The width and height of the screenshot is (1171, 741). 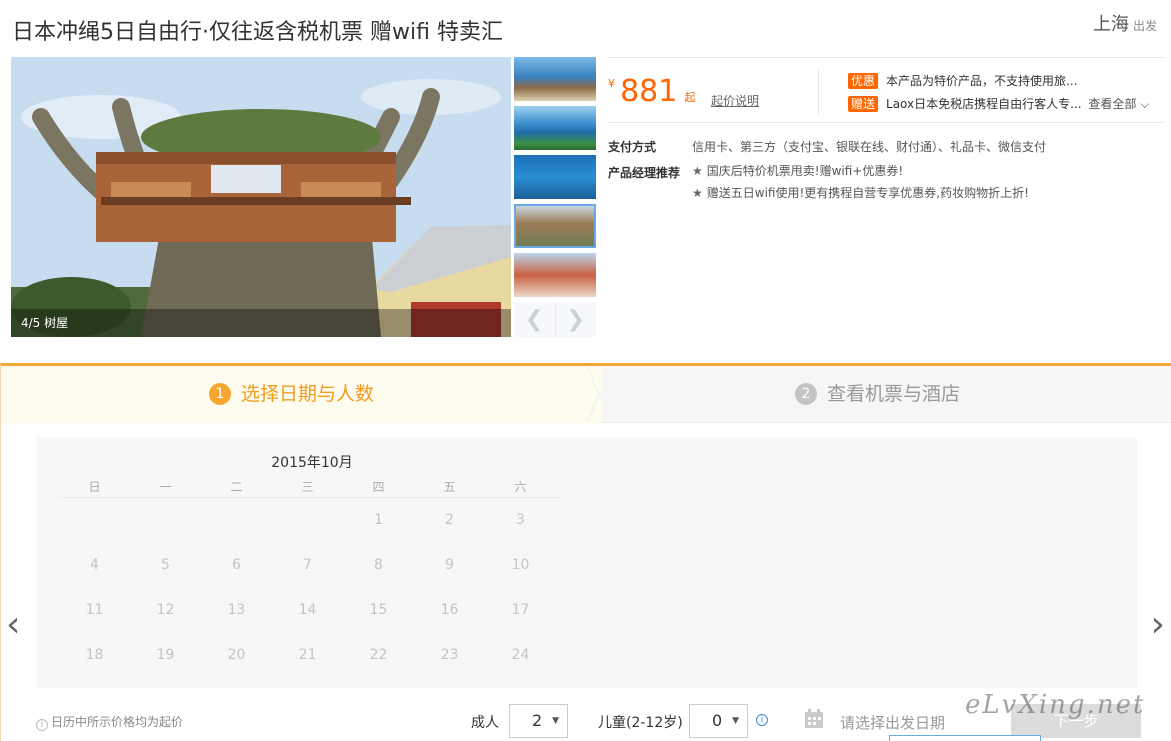 I want to click on weekday-header: 五, so click(x=449, y=487).